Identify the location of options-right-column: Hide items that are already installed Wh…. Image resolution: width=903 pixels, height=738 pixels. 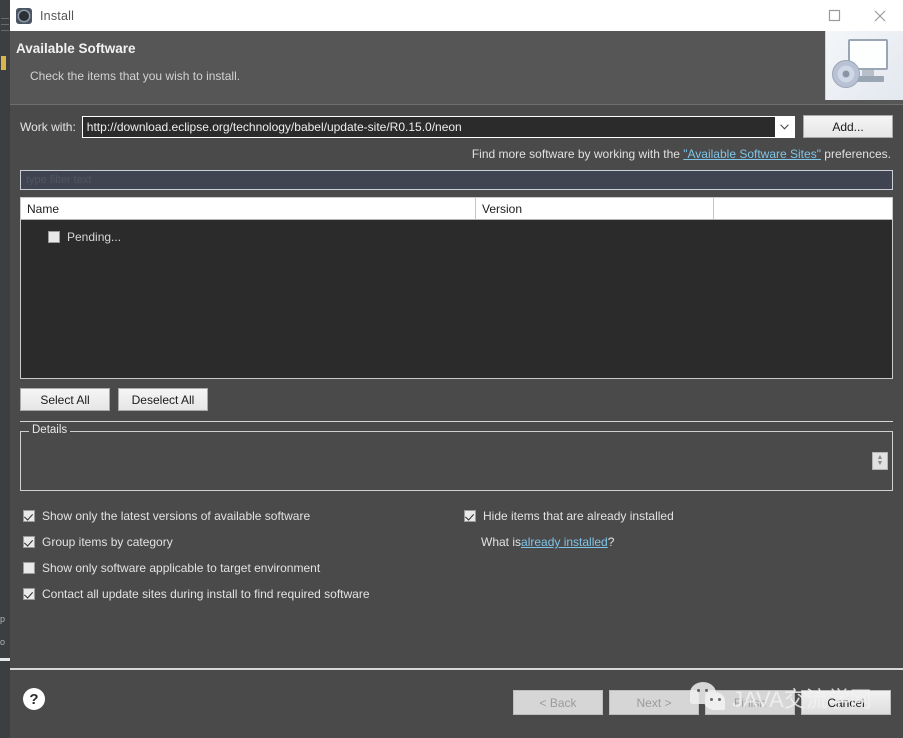
(683, 529).